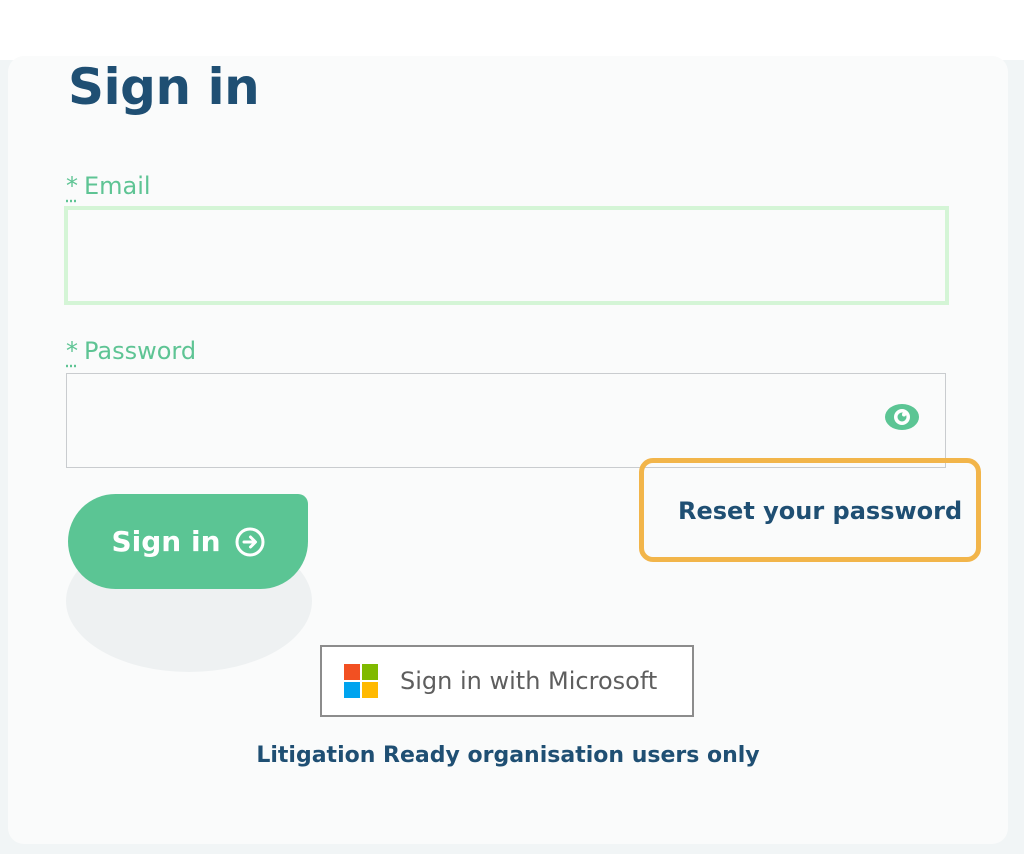 The image size is (1024, 854). What do you see at coordinates (902, 417) in the screenshot?
I see `eye-icon` at bounding box center [902, 417].